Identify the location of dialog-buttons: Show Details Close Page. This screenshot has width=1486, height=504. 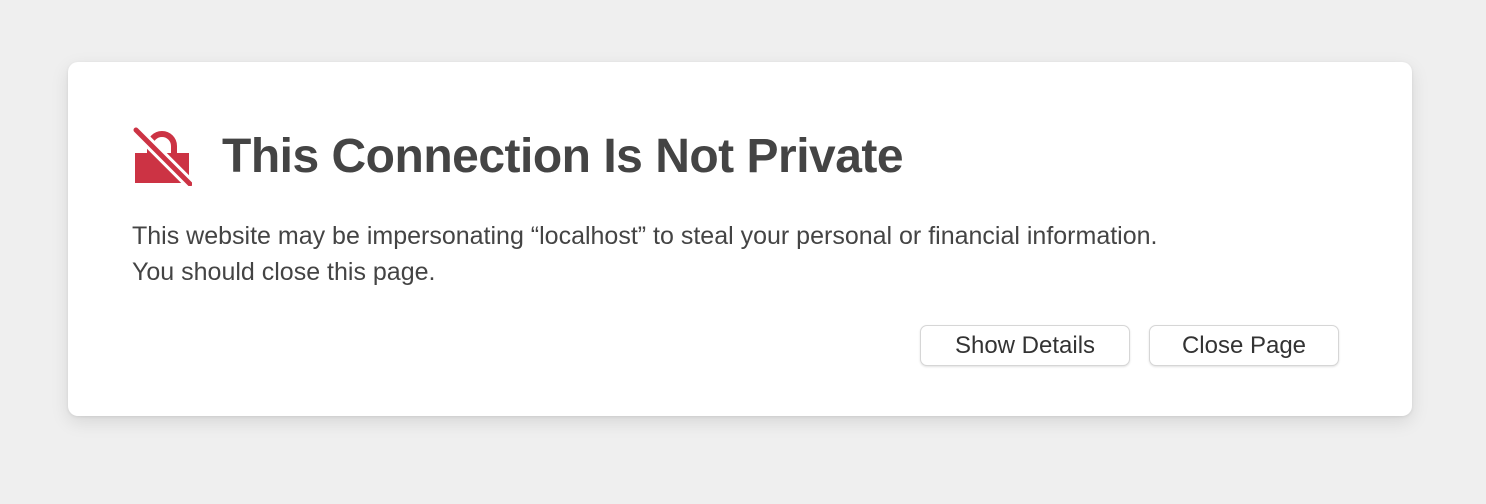
(1129, 345).